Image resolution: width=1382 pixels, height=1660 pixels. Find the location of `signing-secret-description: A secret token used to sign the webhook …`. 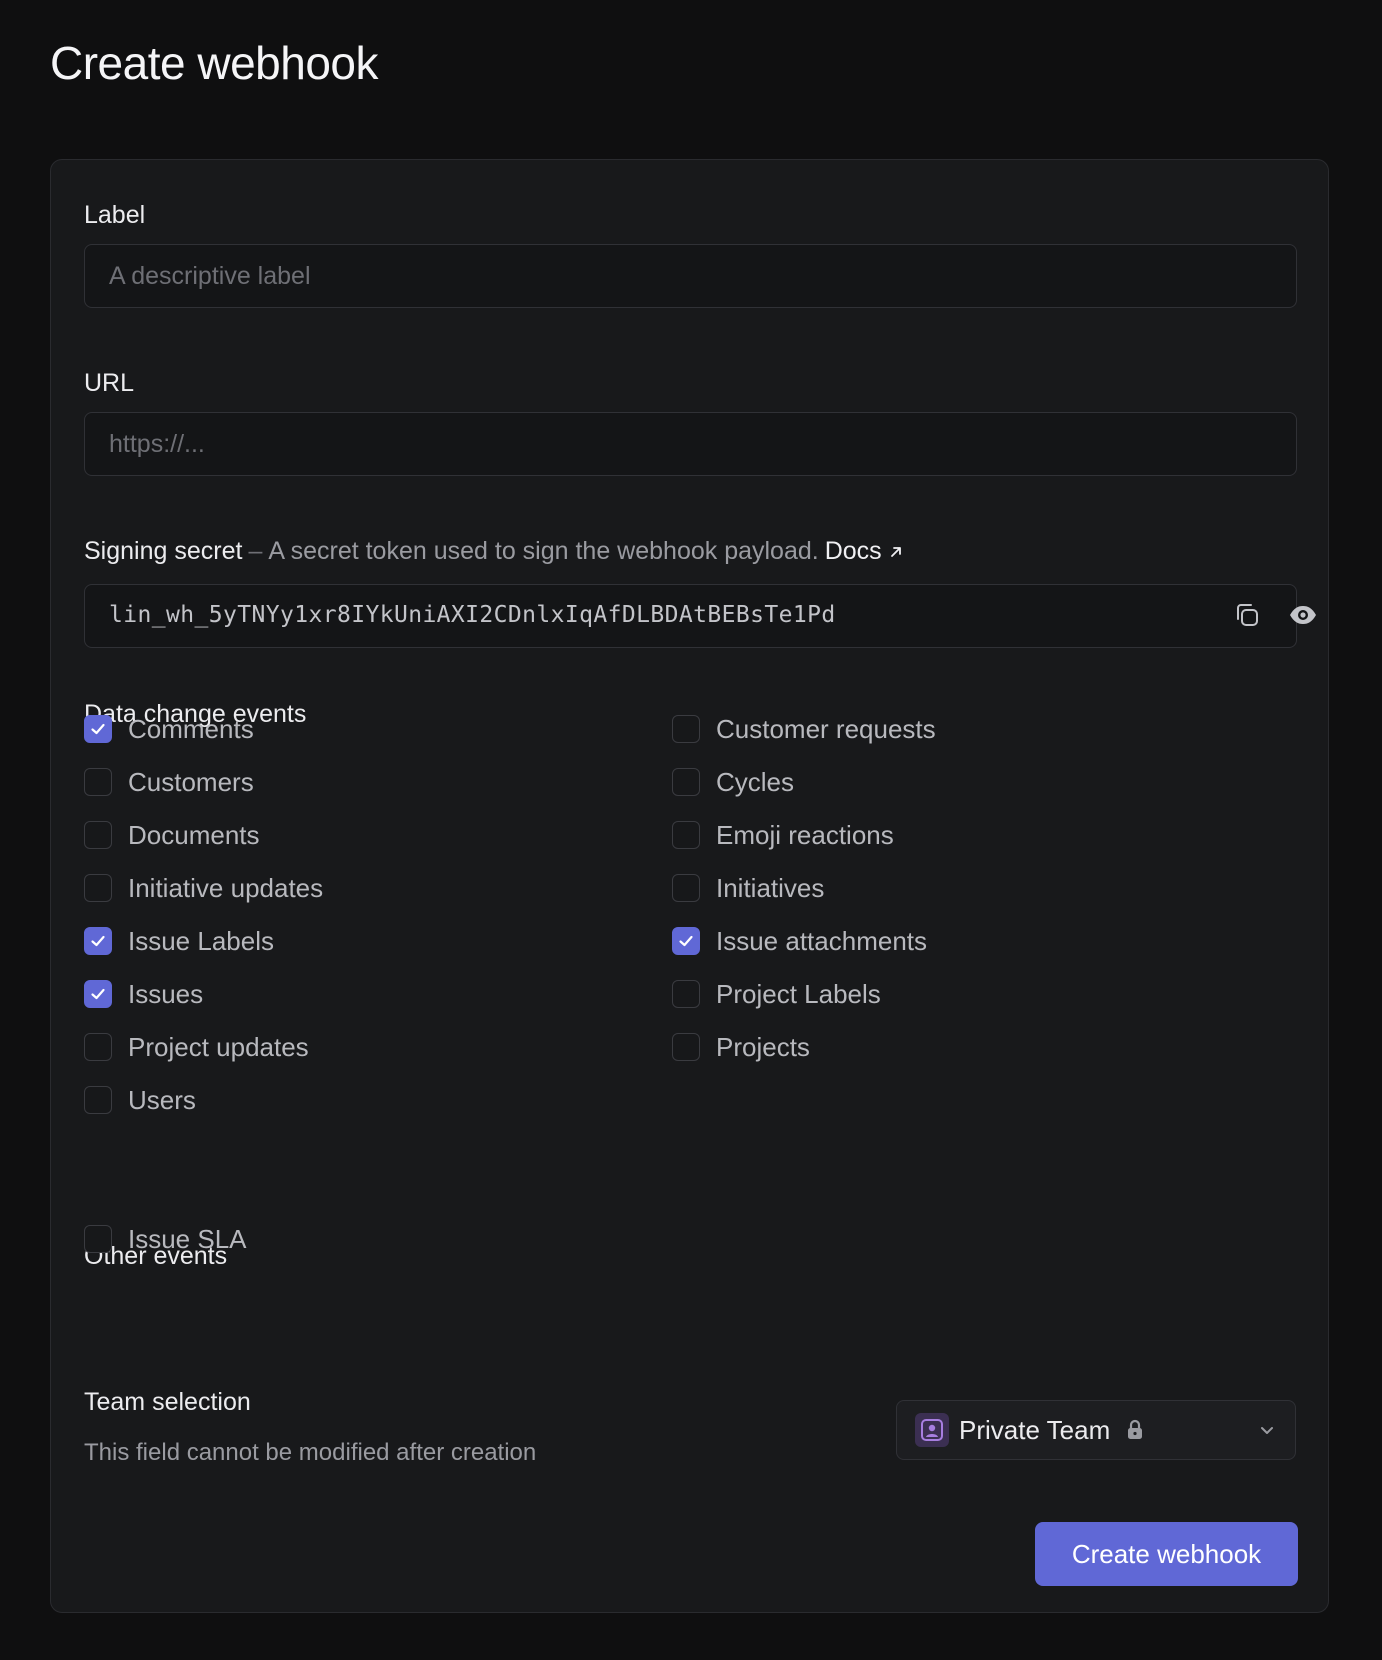

signing-secret-description: A secret token used to sign the webhook … is located at coordinates (543, 551).